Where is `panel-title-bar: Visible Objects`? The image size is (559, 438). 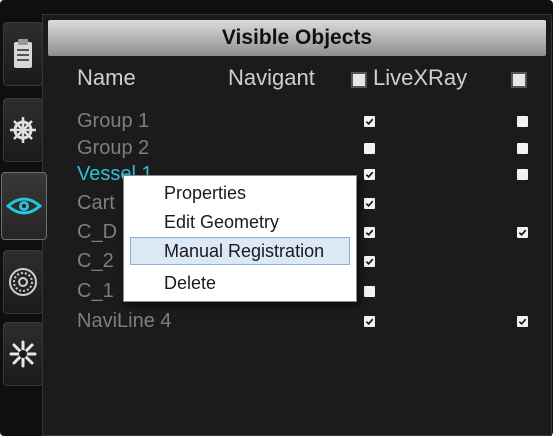
panel-title-bar: Visible Objects is located at coordinates (297, 38).